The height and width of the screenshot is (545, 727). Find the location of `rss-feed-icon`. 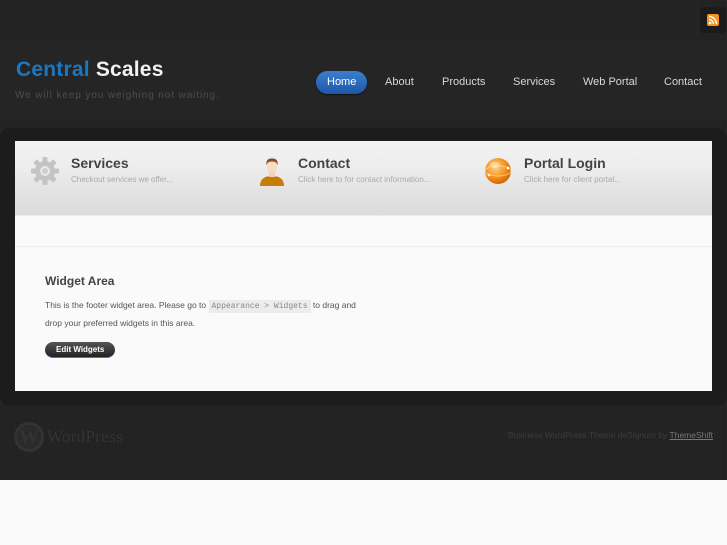

rss-feed-icon is located at coordinates (713, 20).